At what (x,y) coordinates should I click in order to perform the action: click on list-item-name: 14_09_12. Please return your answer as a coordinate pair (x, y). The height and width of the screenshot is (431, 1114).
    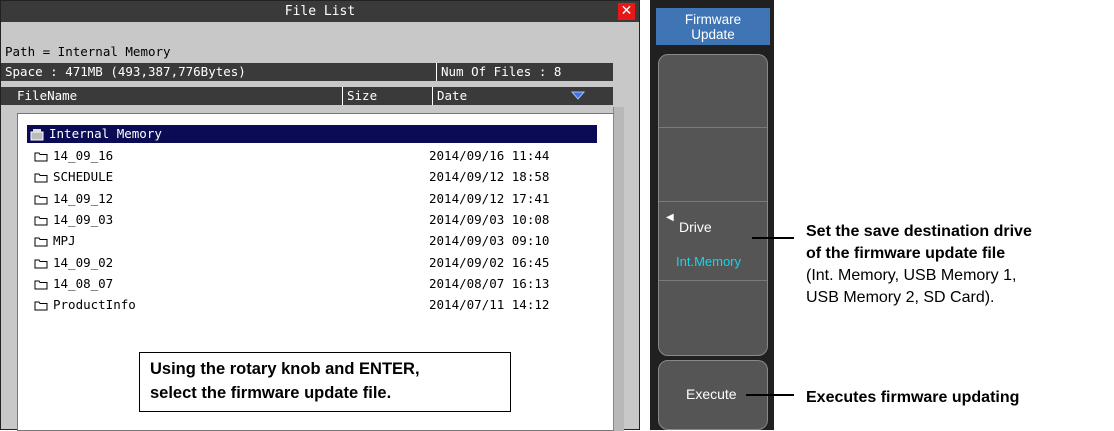
    Looking at the image, I should click on (73, 199).